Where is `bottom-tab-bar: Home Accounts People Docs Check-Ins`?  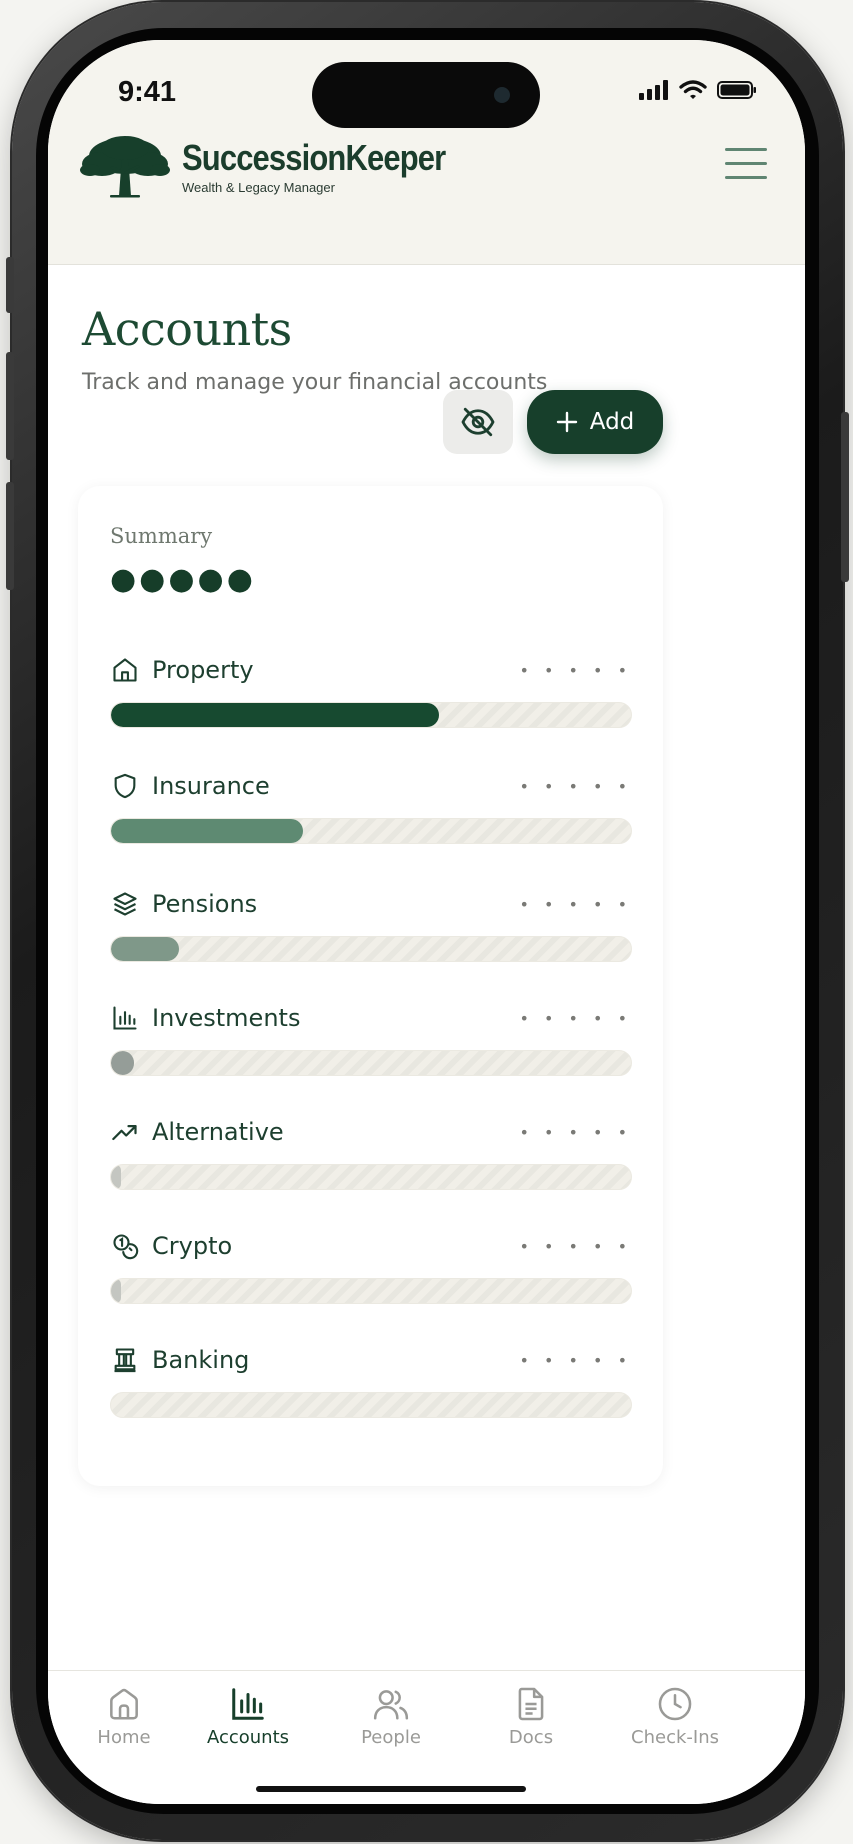 bottom-tab-bar: Home Accounts People Docs Check-Ins is located at coordinates (426, 1737).